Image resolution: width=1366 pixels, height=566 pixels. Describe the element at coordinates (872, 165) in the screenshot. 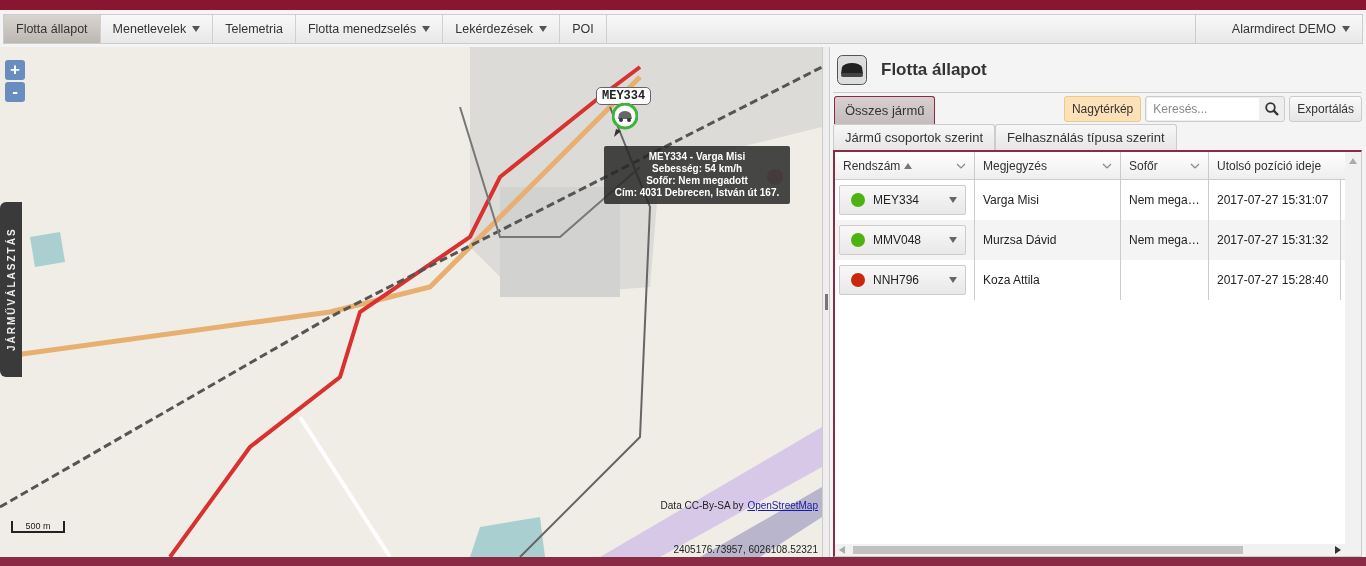

I see `column-header: Rendszám` at that location.